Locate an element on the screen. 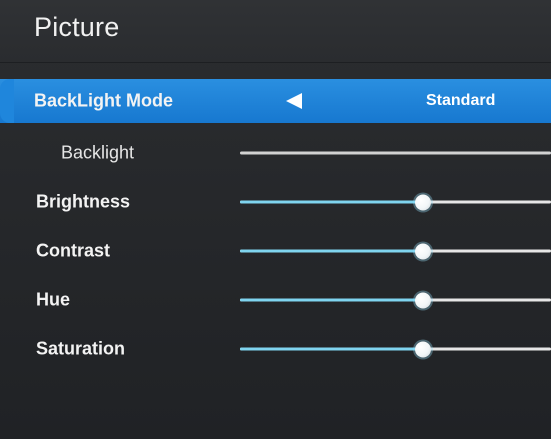 The height and width of the screenshot is (439, 551). menu-row-backlight: Backlight is located at coordinates (275, 153).